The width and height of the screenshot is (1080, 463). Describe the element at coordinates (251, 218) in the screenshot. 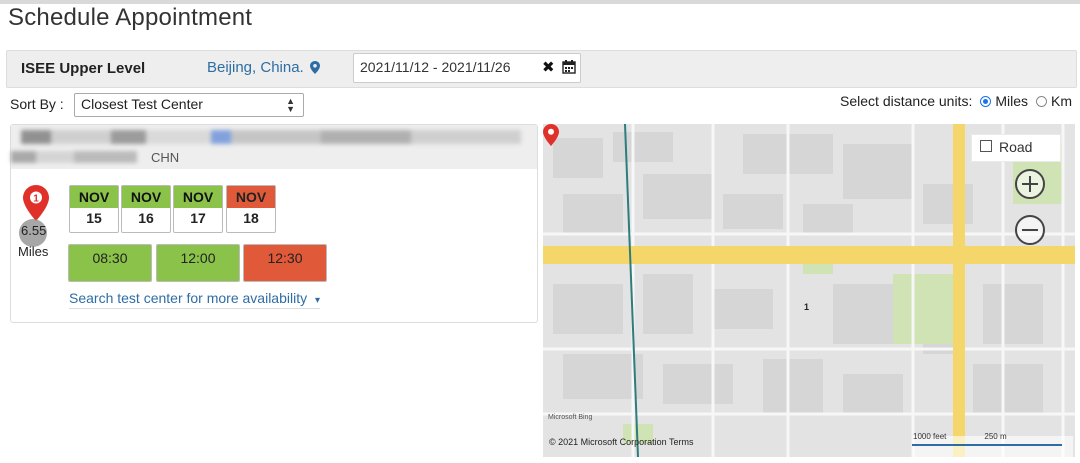

I see `date-day: 18` at that location.